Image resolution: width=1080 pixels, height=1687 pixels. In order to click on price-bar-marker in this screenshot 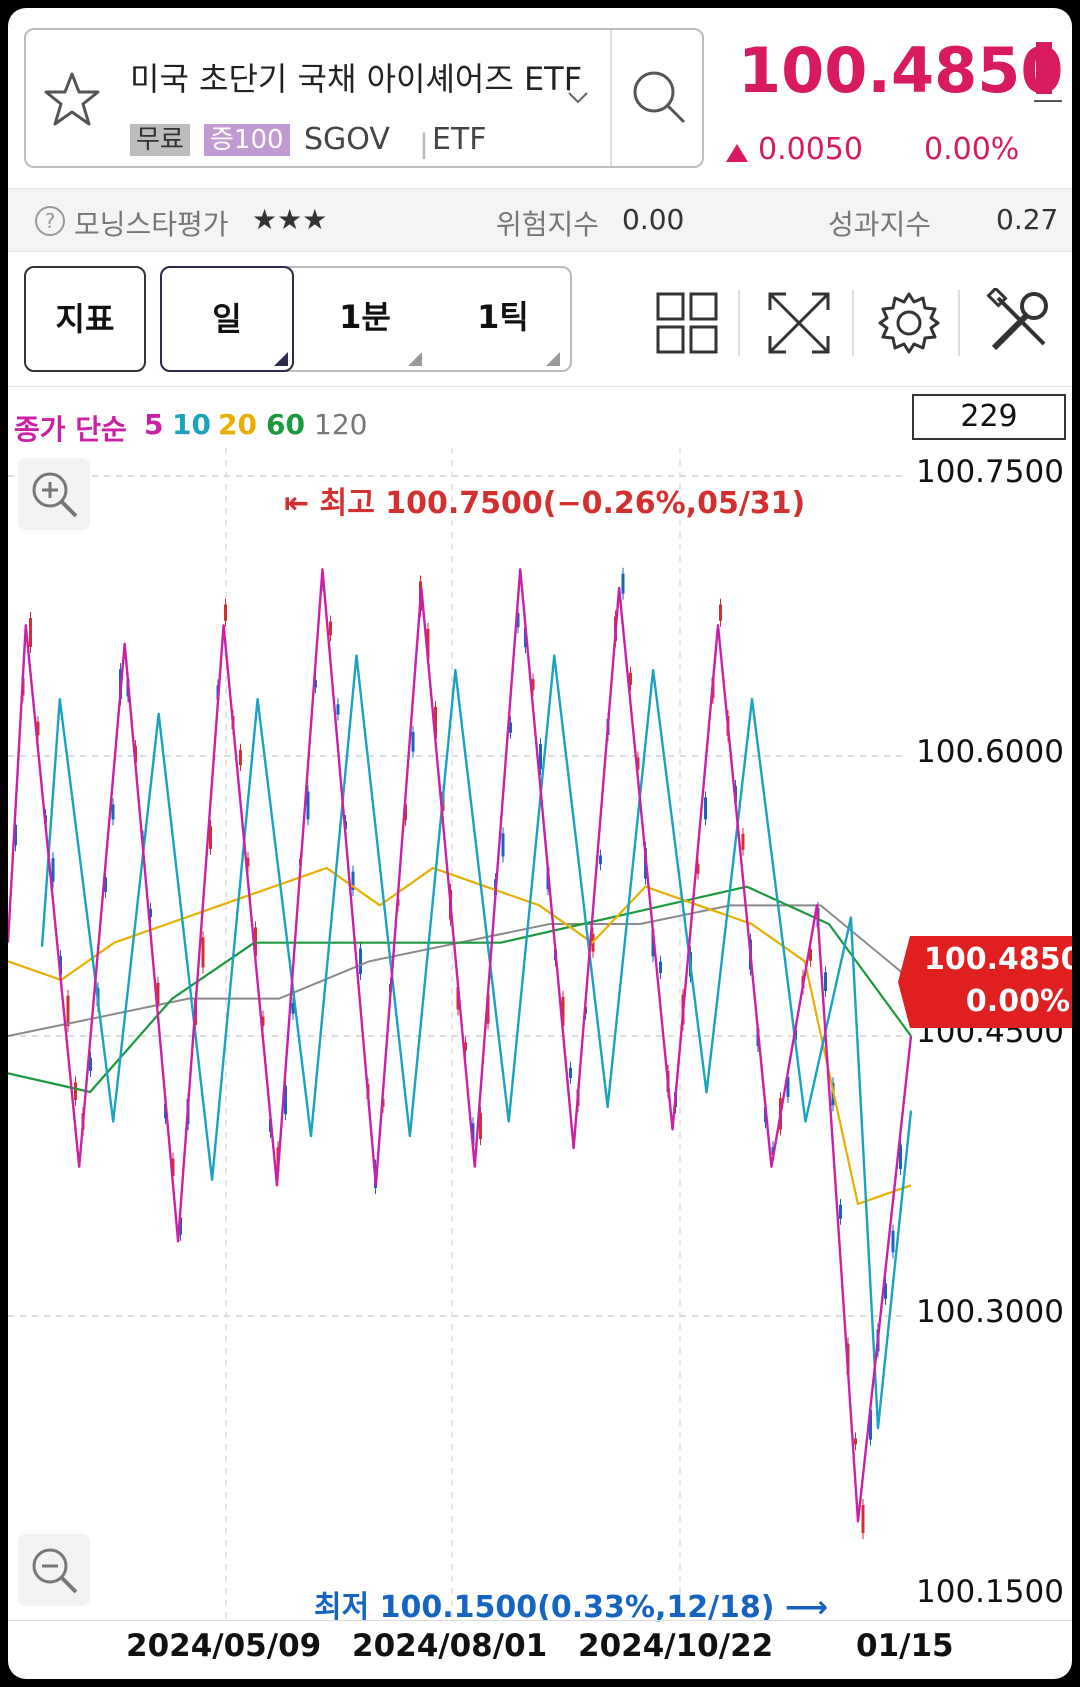, I will do `click(1044, 68)`.